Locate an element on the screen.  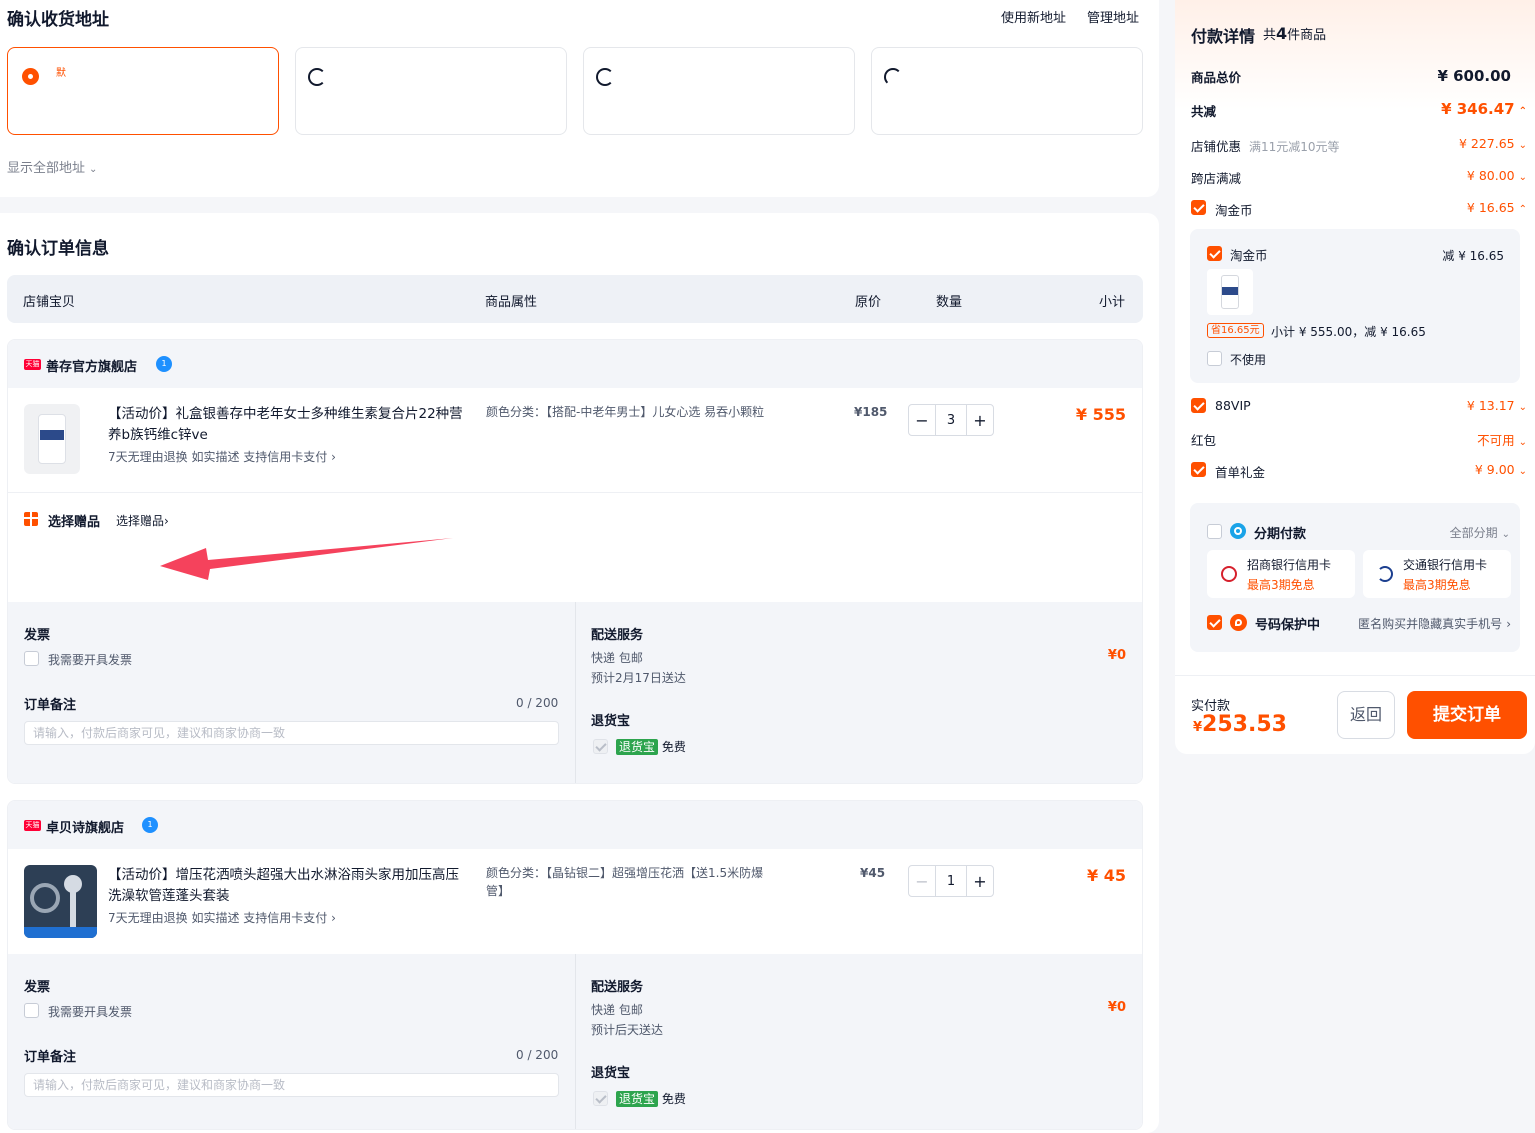
installment-all: 全部分期 ⌄ is located at coordinates (1480, 532).